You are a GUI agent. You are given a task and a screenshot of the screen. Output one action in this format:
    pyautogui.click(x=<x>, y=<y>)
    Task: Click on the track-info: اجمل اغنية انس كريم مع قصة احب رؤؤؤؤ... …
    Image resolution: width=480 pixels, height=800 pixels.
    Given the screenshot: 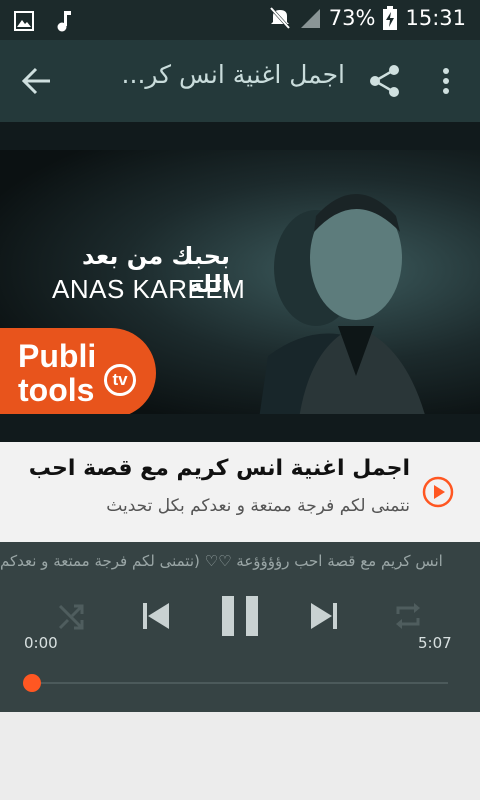 What is the action you would take?
    pyautogui.click(x=240, y=492)
    